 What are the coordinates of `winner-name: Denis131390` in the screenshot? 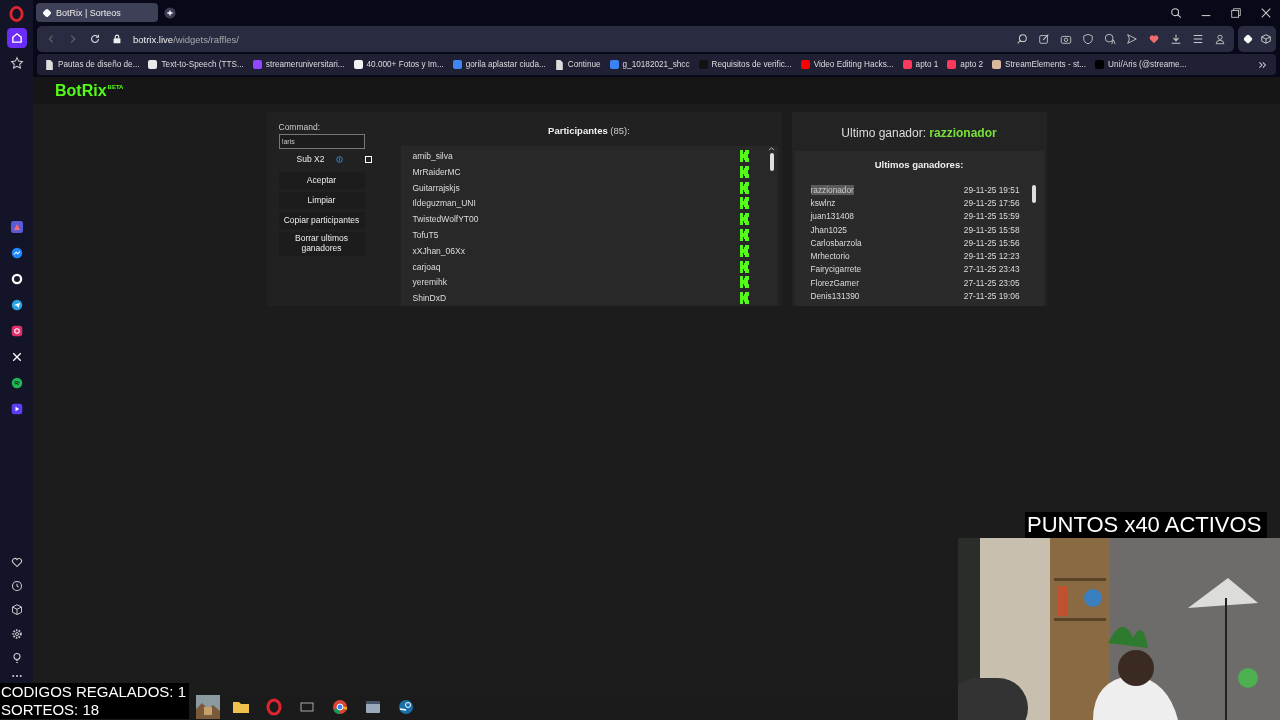 It's located at (835, 296).